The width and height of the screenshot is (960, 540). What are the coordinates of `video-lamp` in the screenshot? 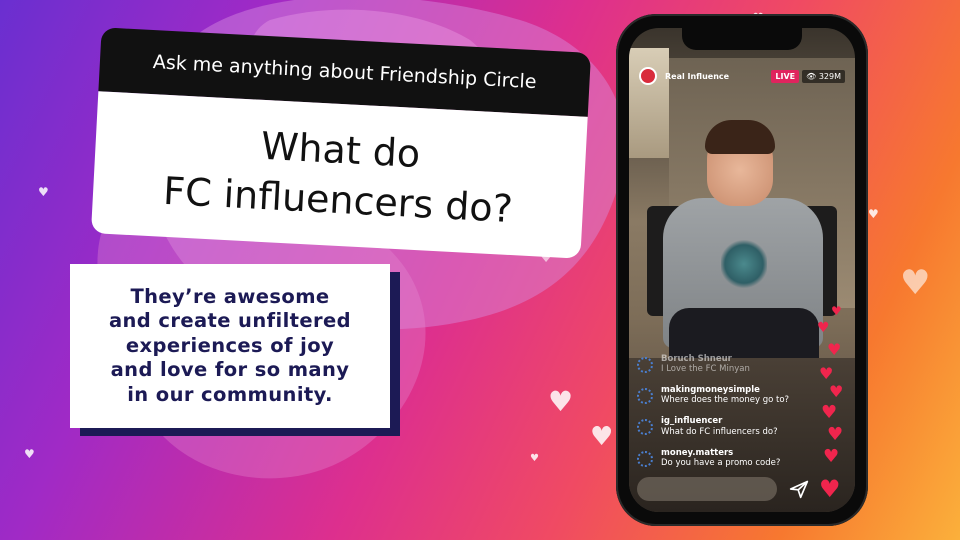 It's located at (649, 103).